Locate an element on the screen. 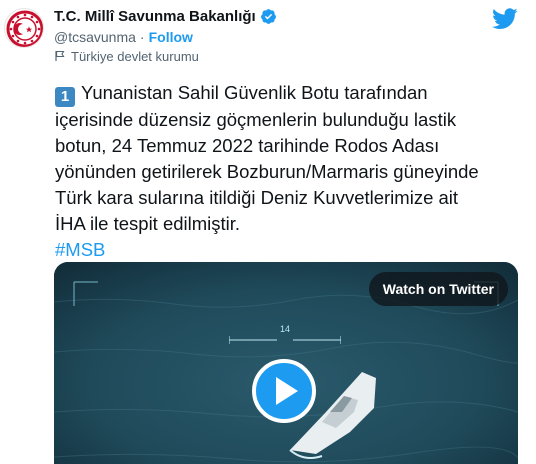 This screenshot has width=536, height=464. watch-on-twitter-button: Watch on Twitter is located at coordinates (438, 289).